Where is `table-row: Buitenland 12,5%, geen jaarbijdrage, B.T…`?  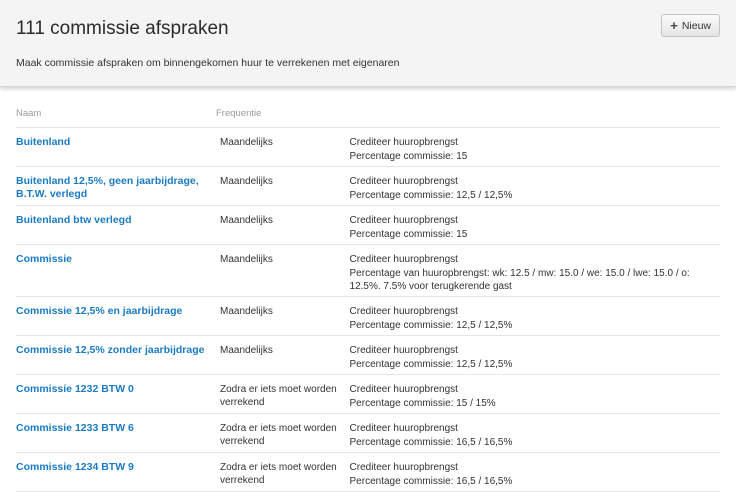 table-row: Buitenland 12,5%, geen jaarbijdrage, B.T… is located at coordinates (368, 186).